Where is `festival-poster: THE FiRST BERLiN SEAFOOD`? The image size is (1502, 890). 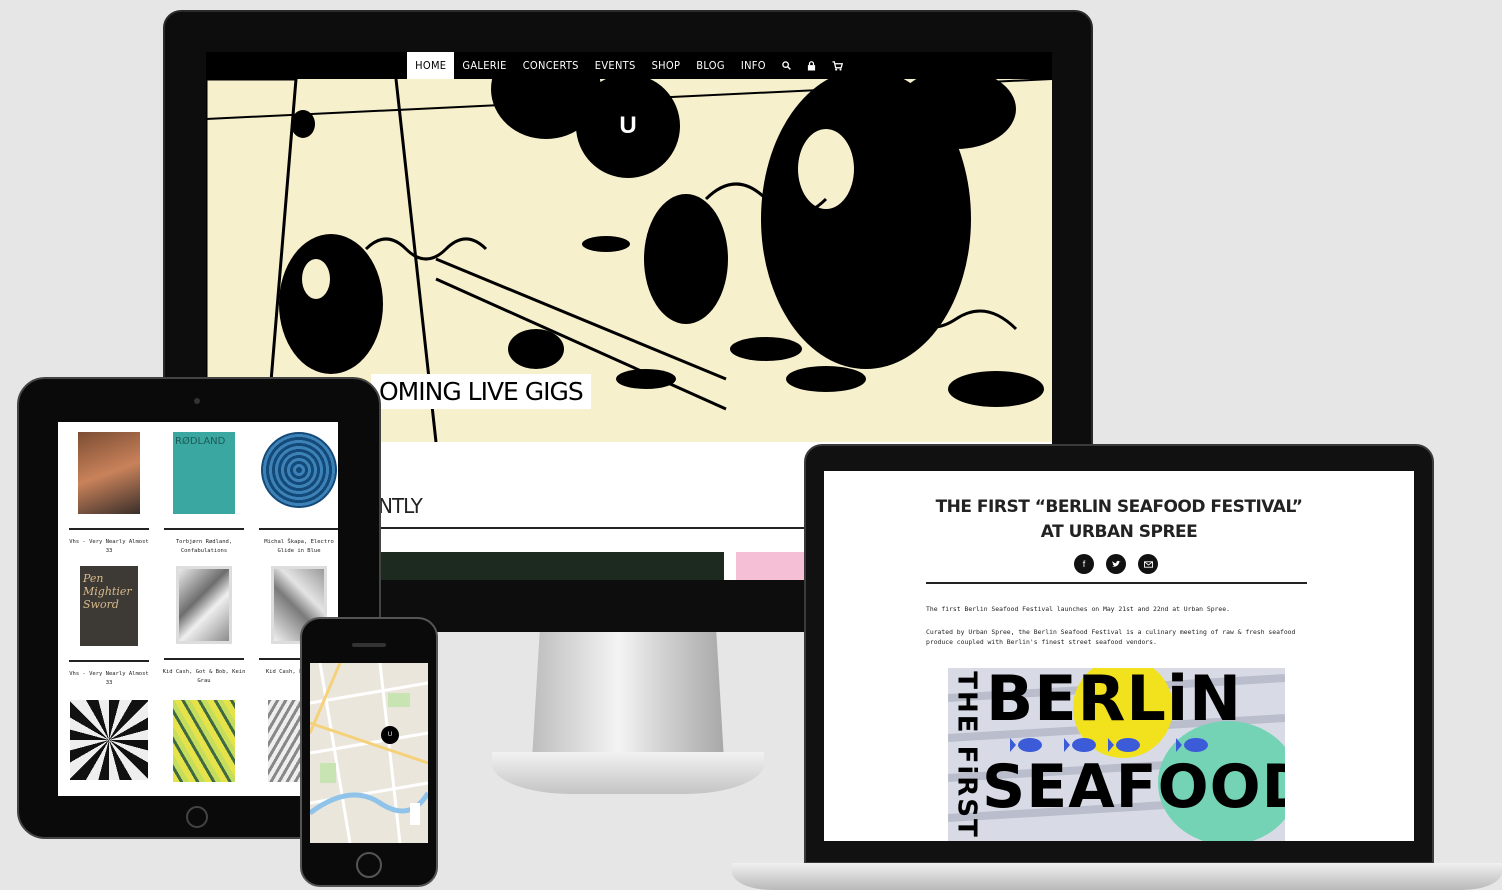 festival-poster: THE FiRST BERLiN SEAFOOD is located at coordinates (1116, 754).